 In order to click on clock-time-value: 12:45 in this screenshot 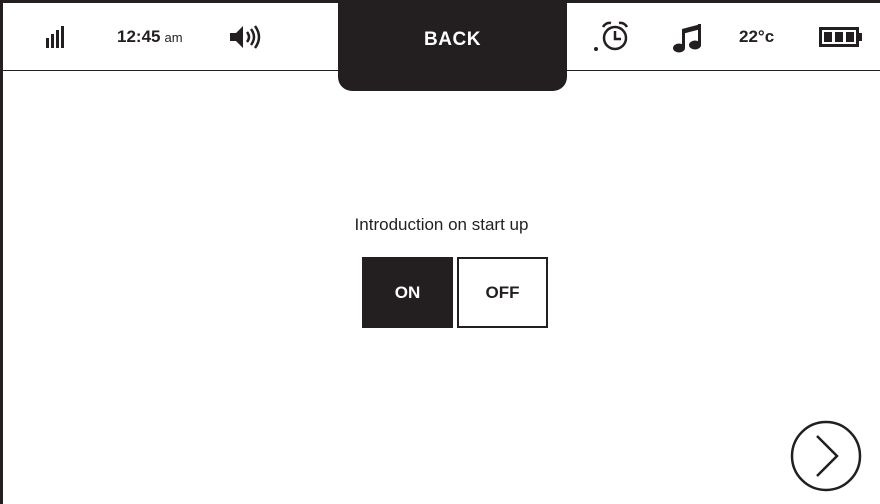, I will do `click(139, 36)`.